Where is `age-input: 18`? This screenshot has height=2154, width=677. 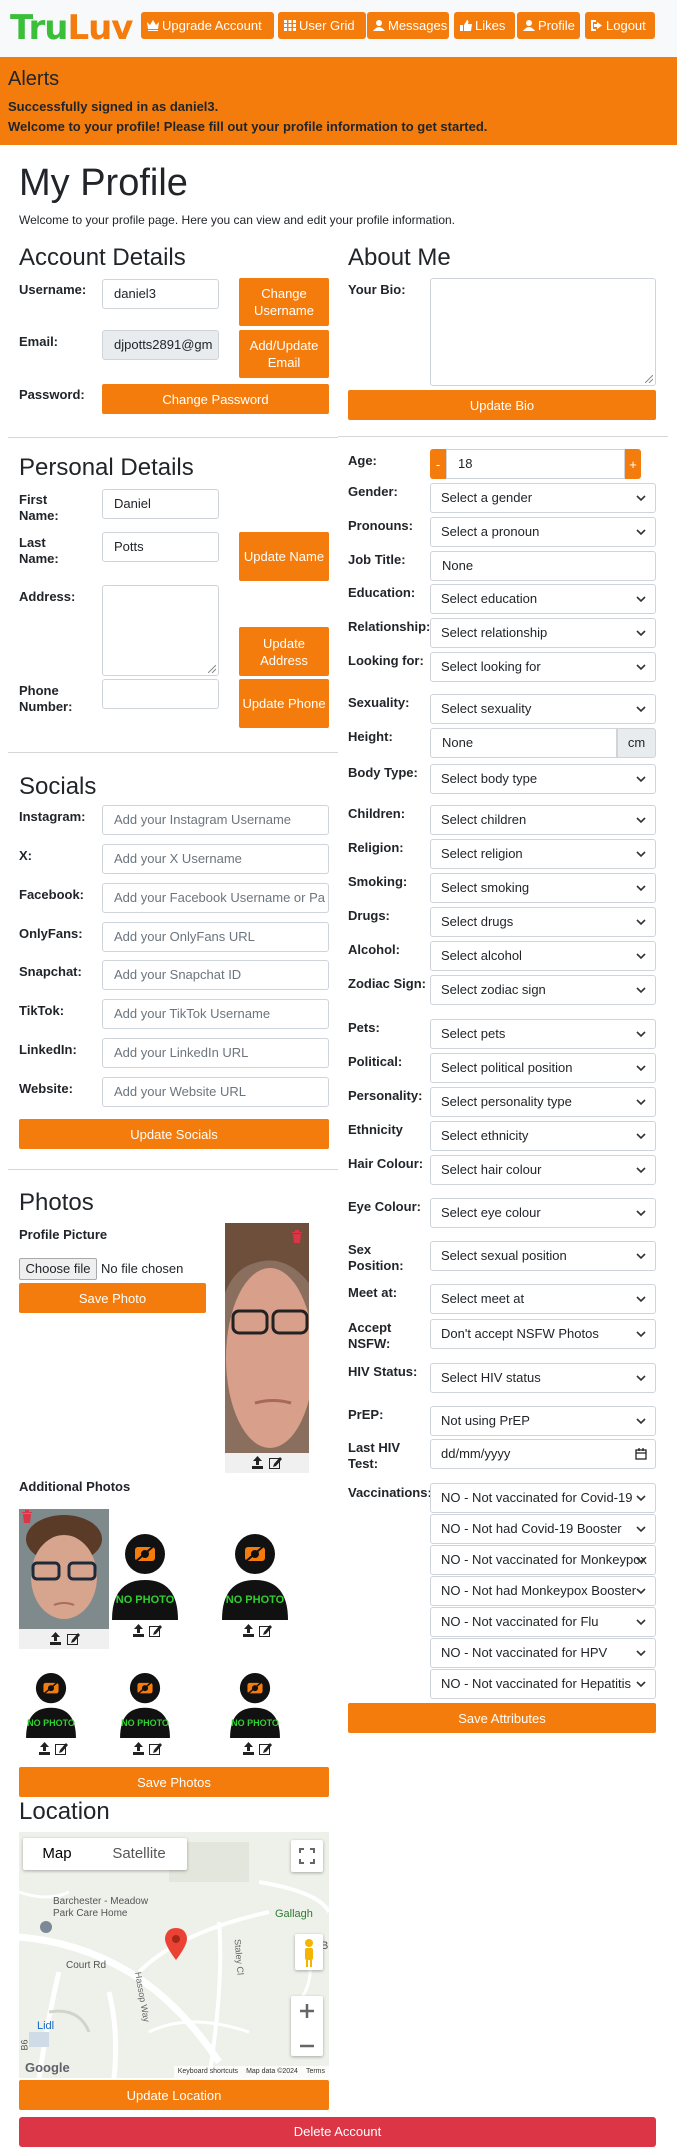 age-input: 18 is located at coordinates (535, 464).